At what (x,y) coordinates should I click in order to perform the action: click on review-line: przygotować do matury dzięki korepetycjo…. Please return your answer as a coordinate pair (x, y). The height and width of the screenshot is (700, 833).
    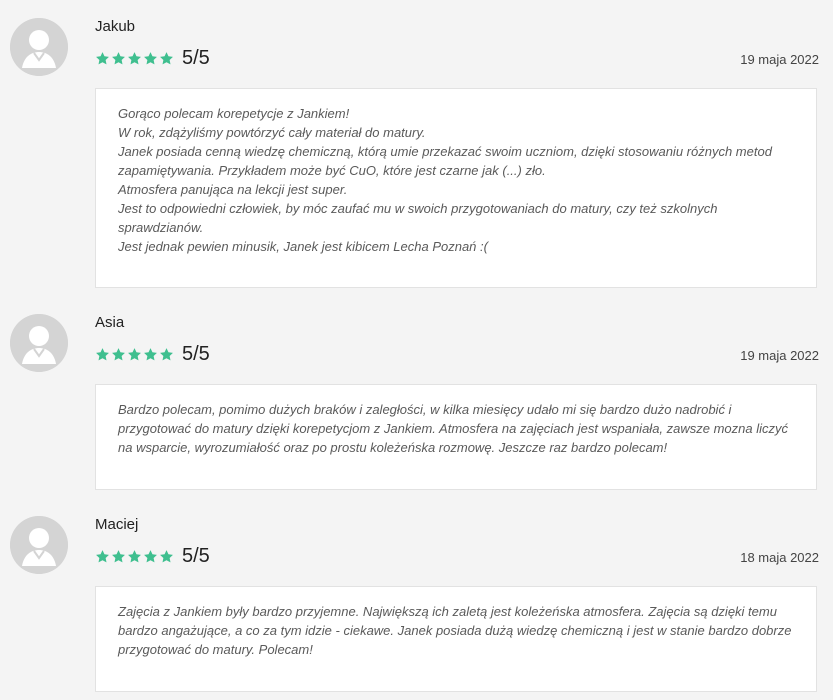
    Looking at the image, I should click on (453, 428).